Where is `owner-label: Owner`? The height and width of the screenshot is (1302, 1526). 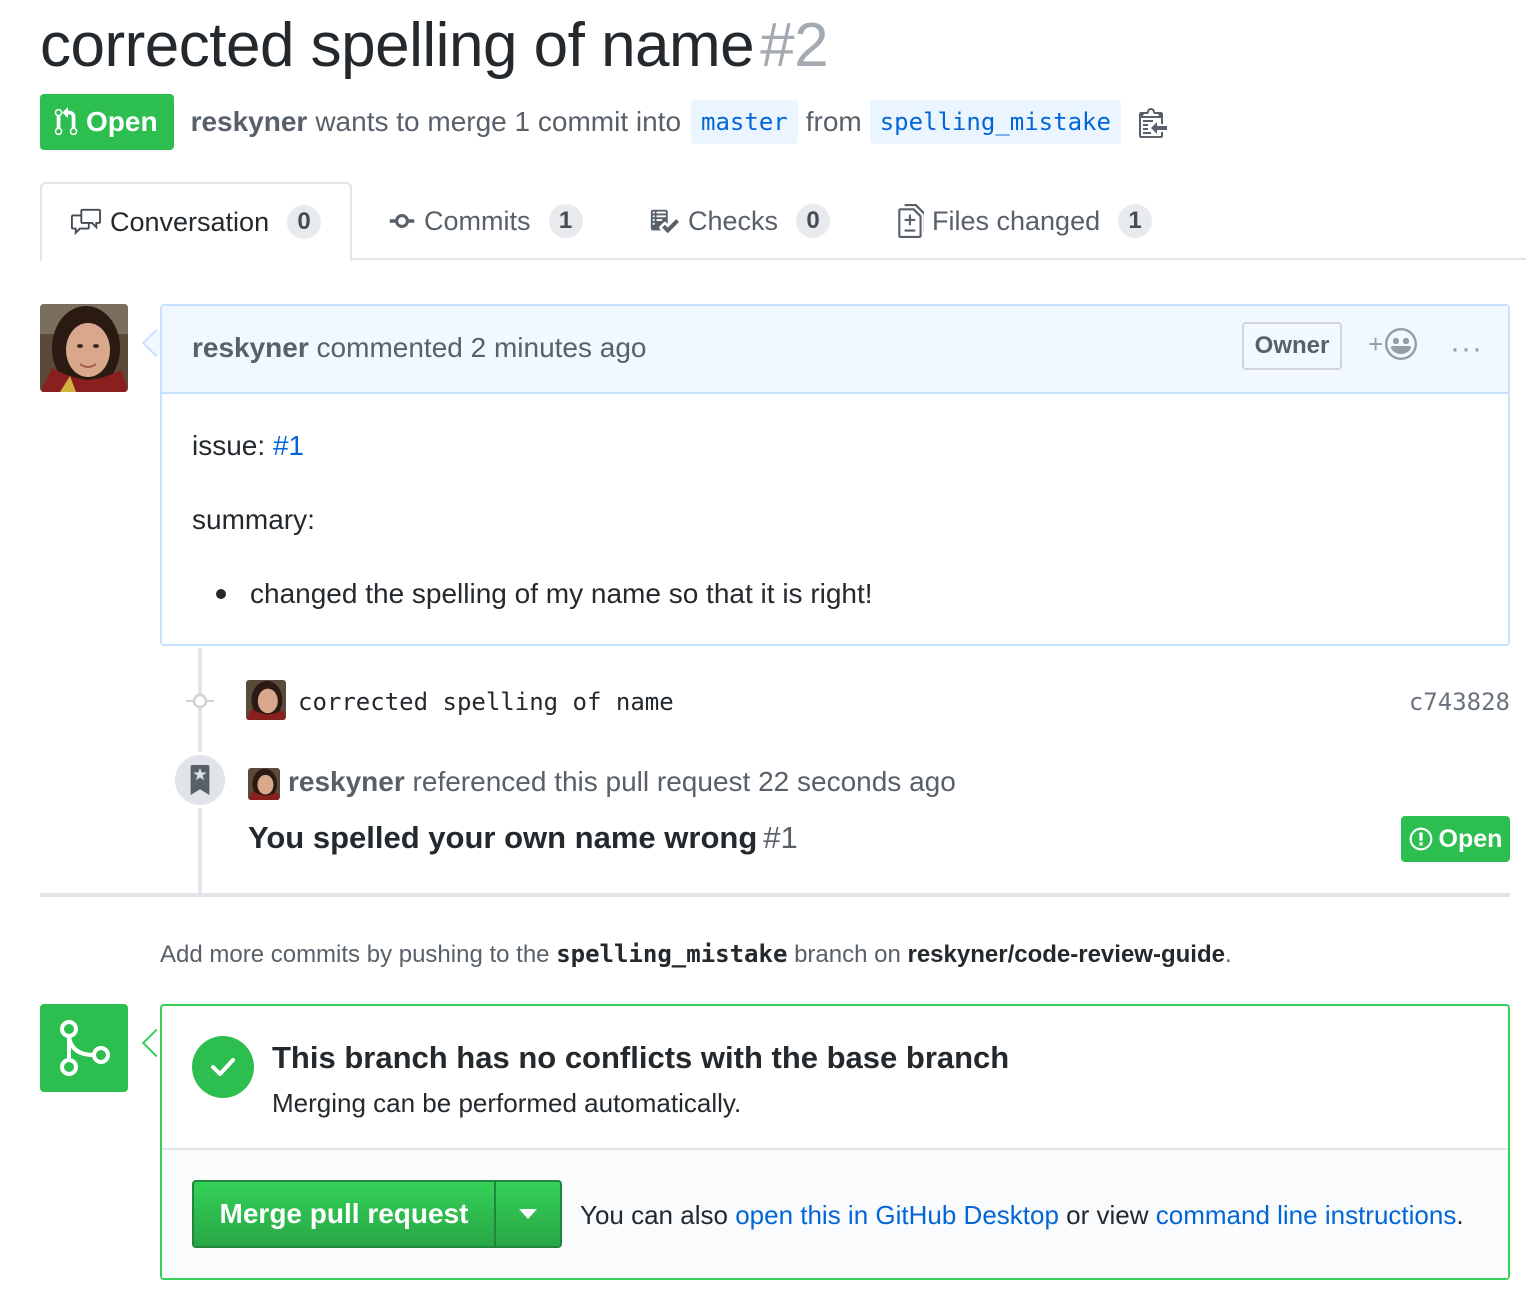
owner-label: Owner is located at coordinates (1292, 346).